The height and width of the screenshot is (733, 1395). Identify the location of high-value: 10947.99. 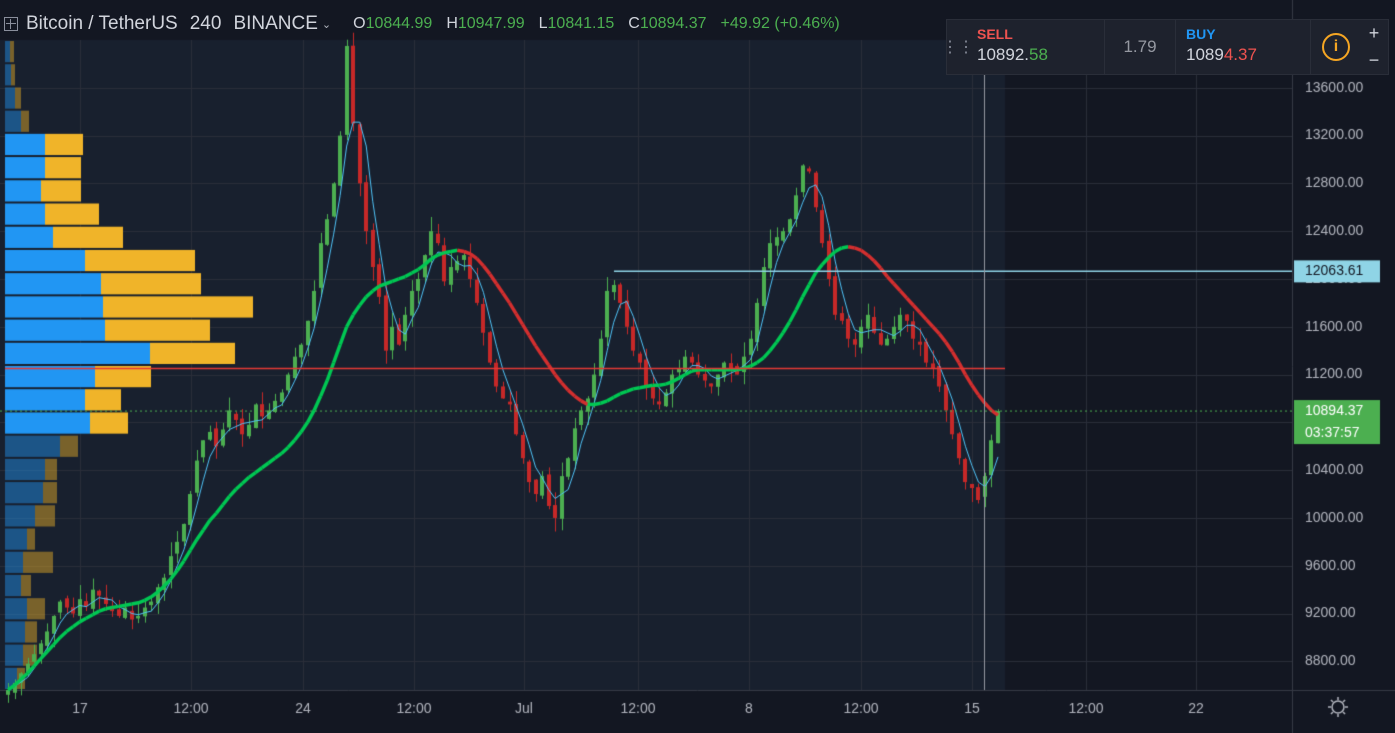
(491, 23).